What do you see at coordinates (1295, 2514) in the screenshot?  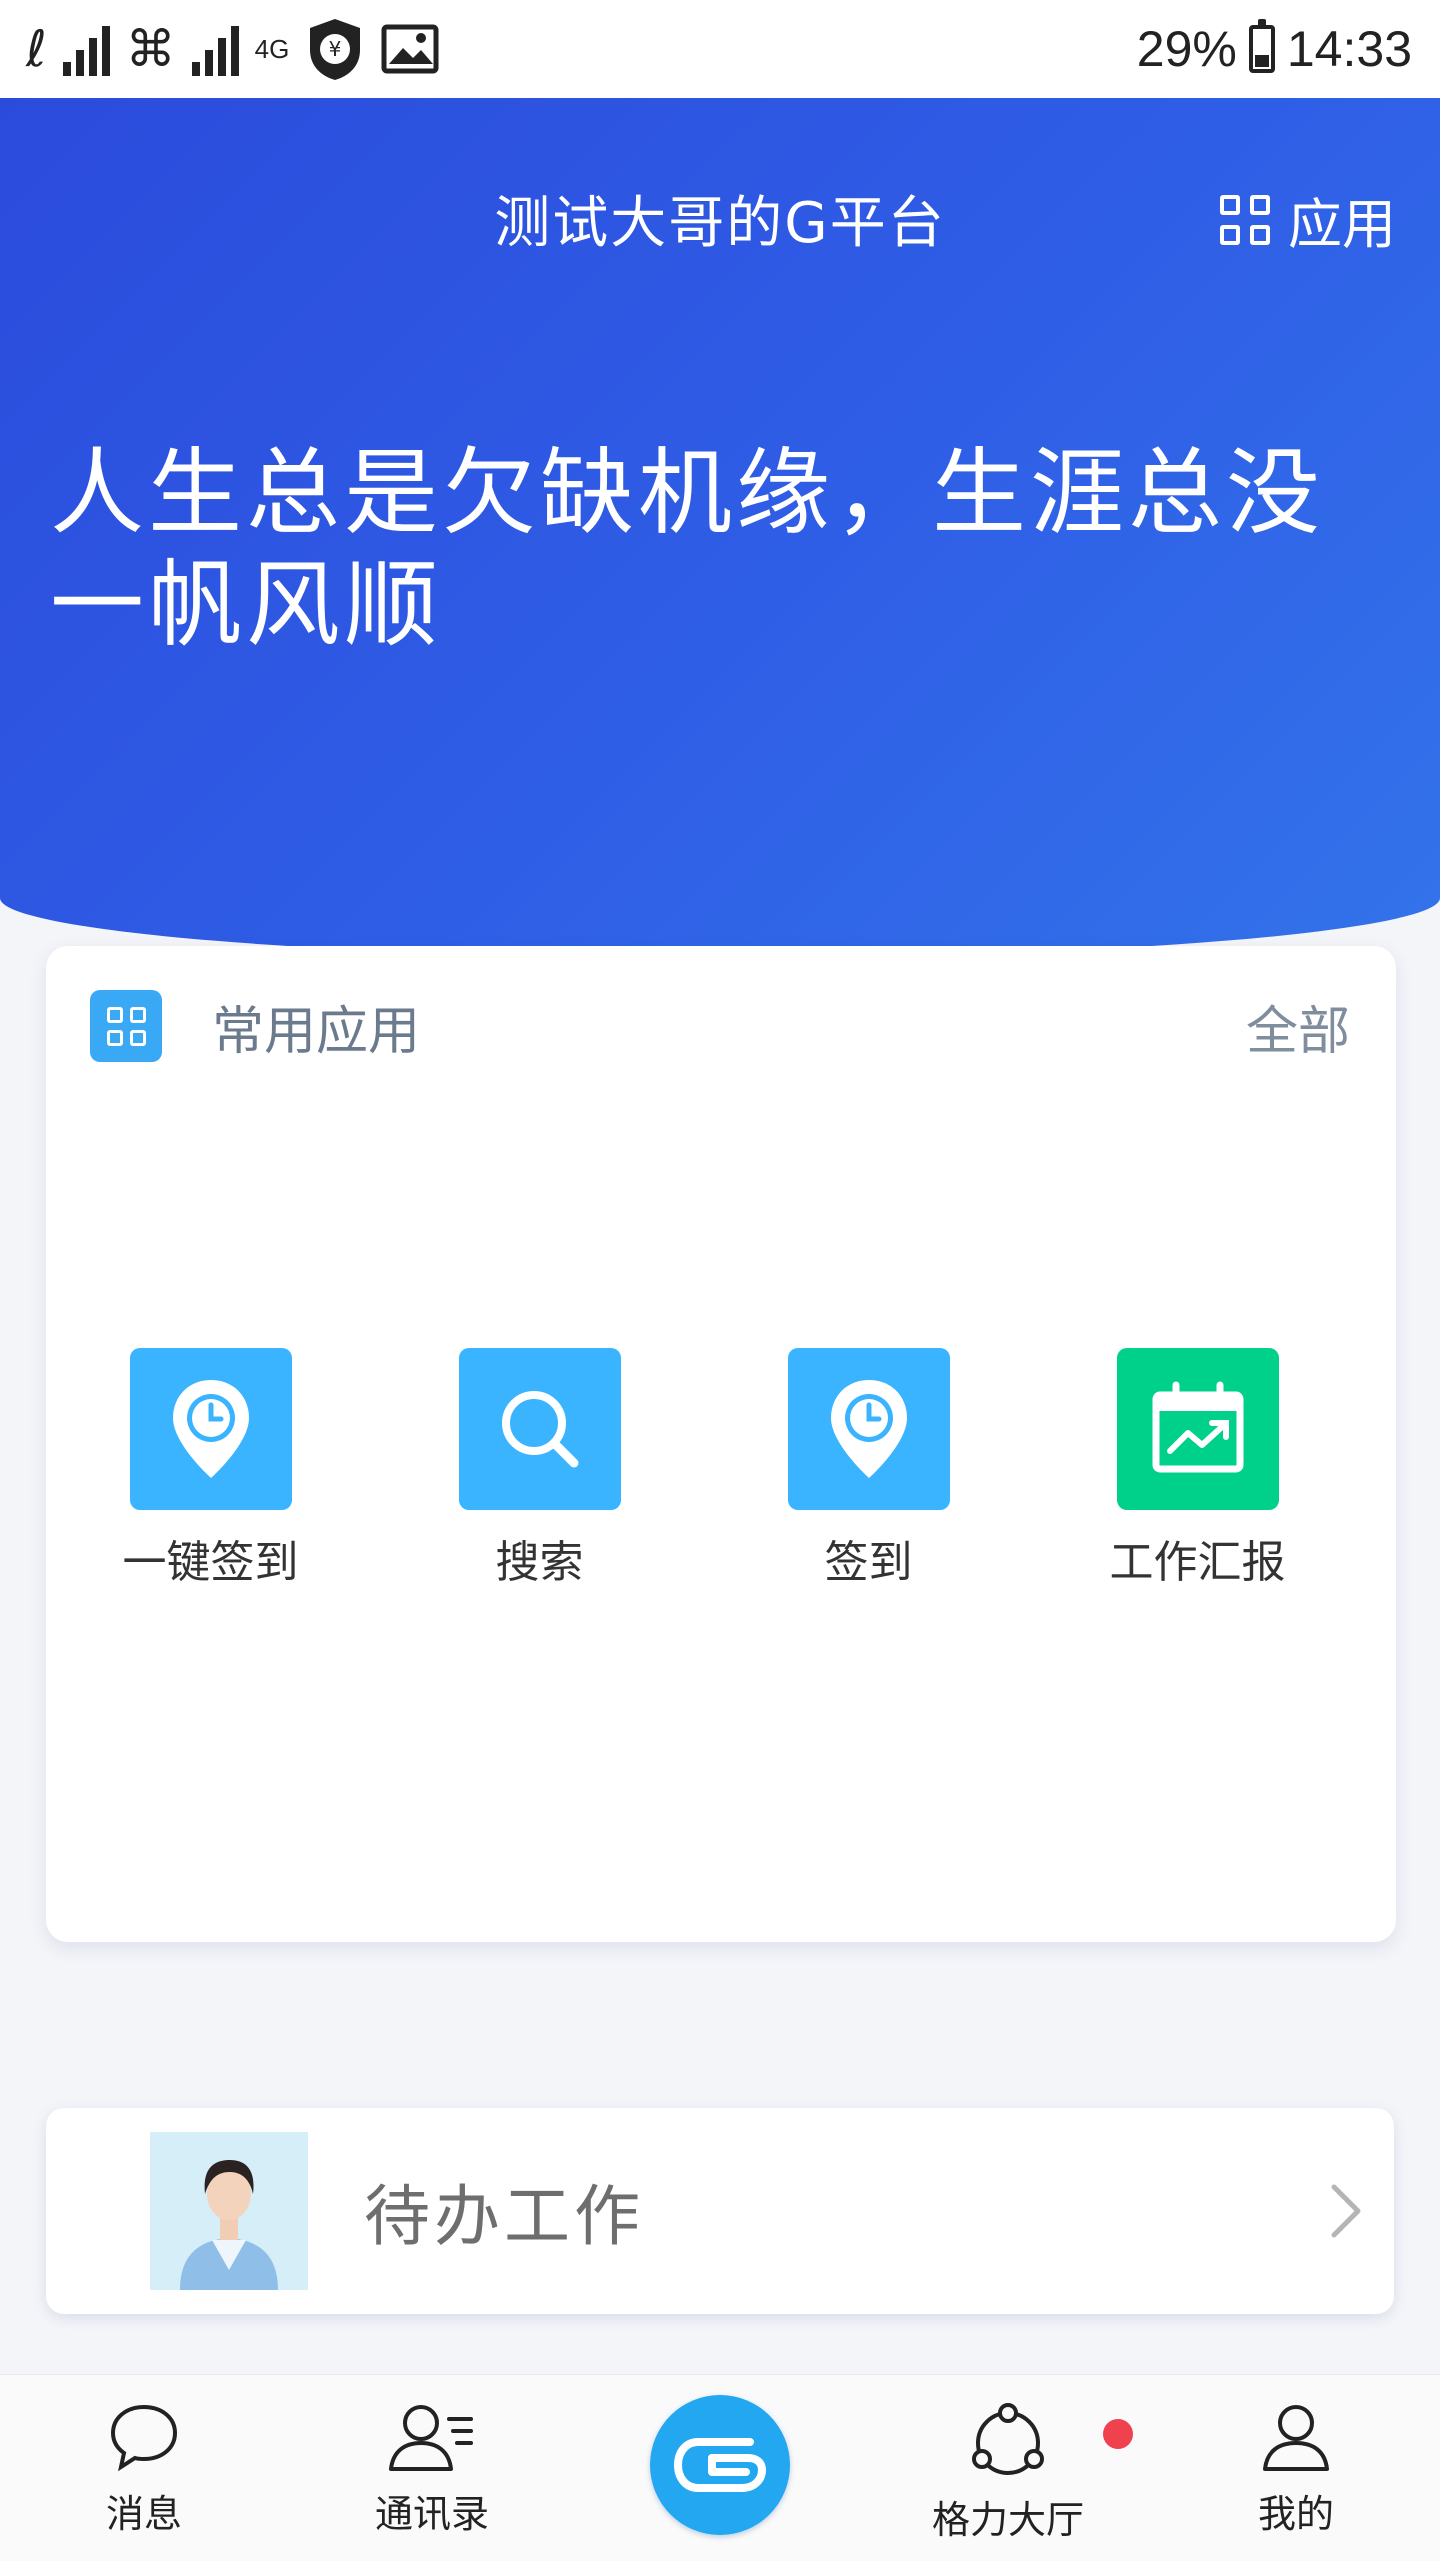 I see `tab-label: 我的` at bounding box center [1295, 2514].